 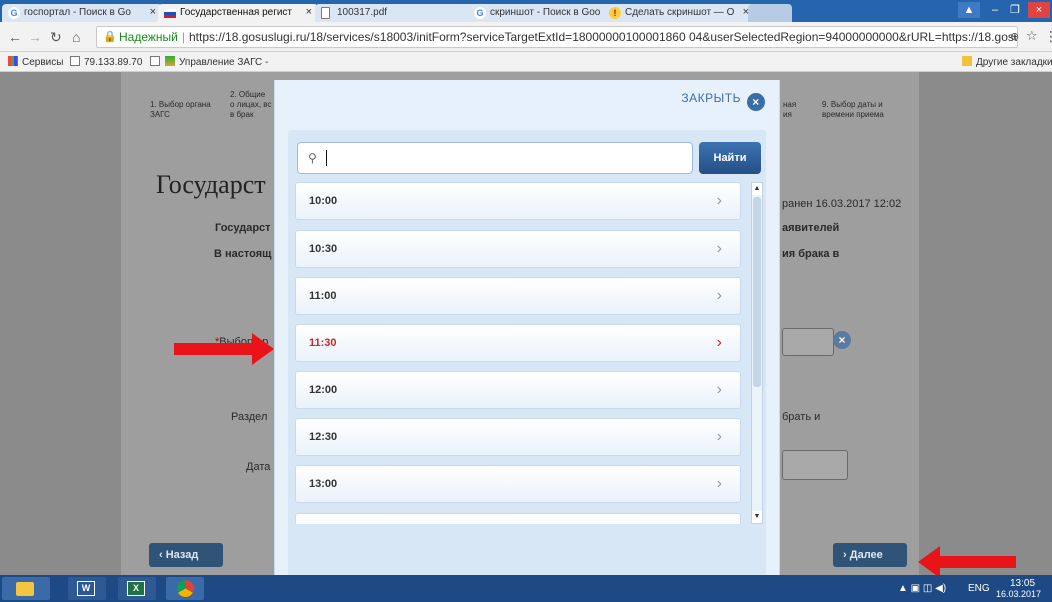 I want to click on folder-icon, so click(x=967, y=61).